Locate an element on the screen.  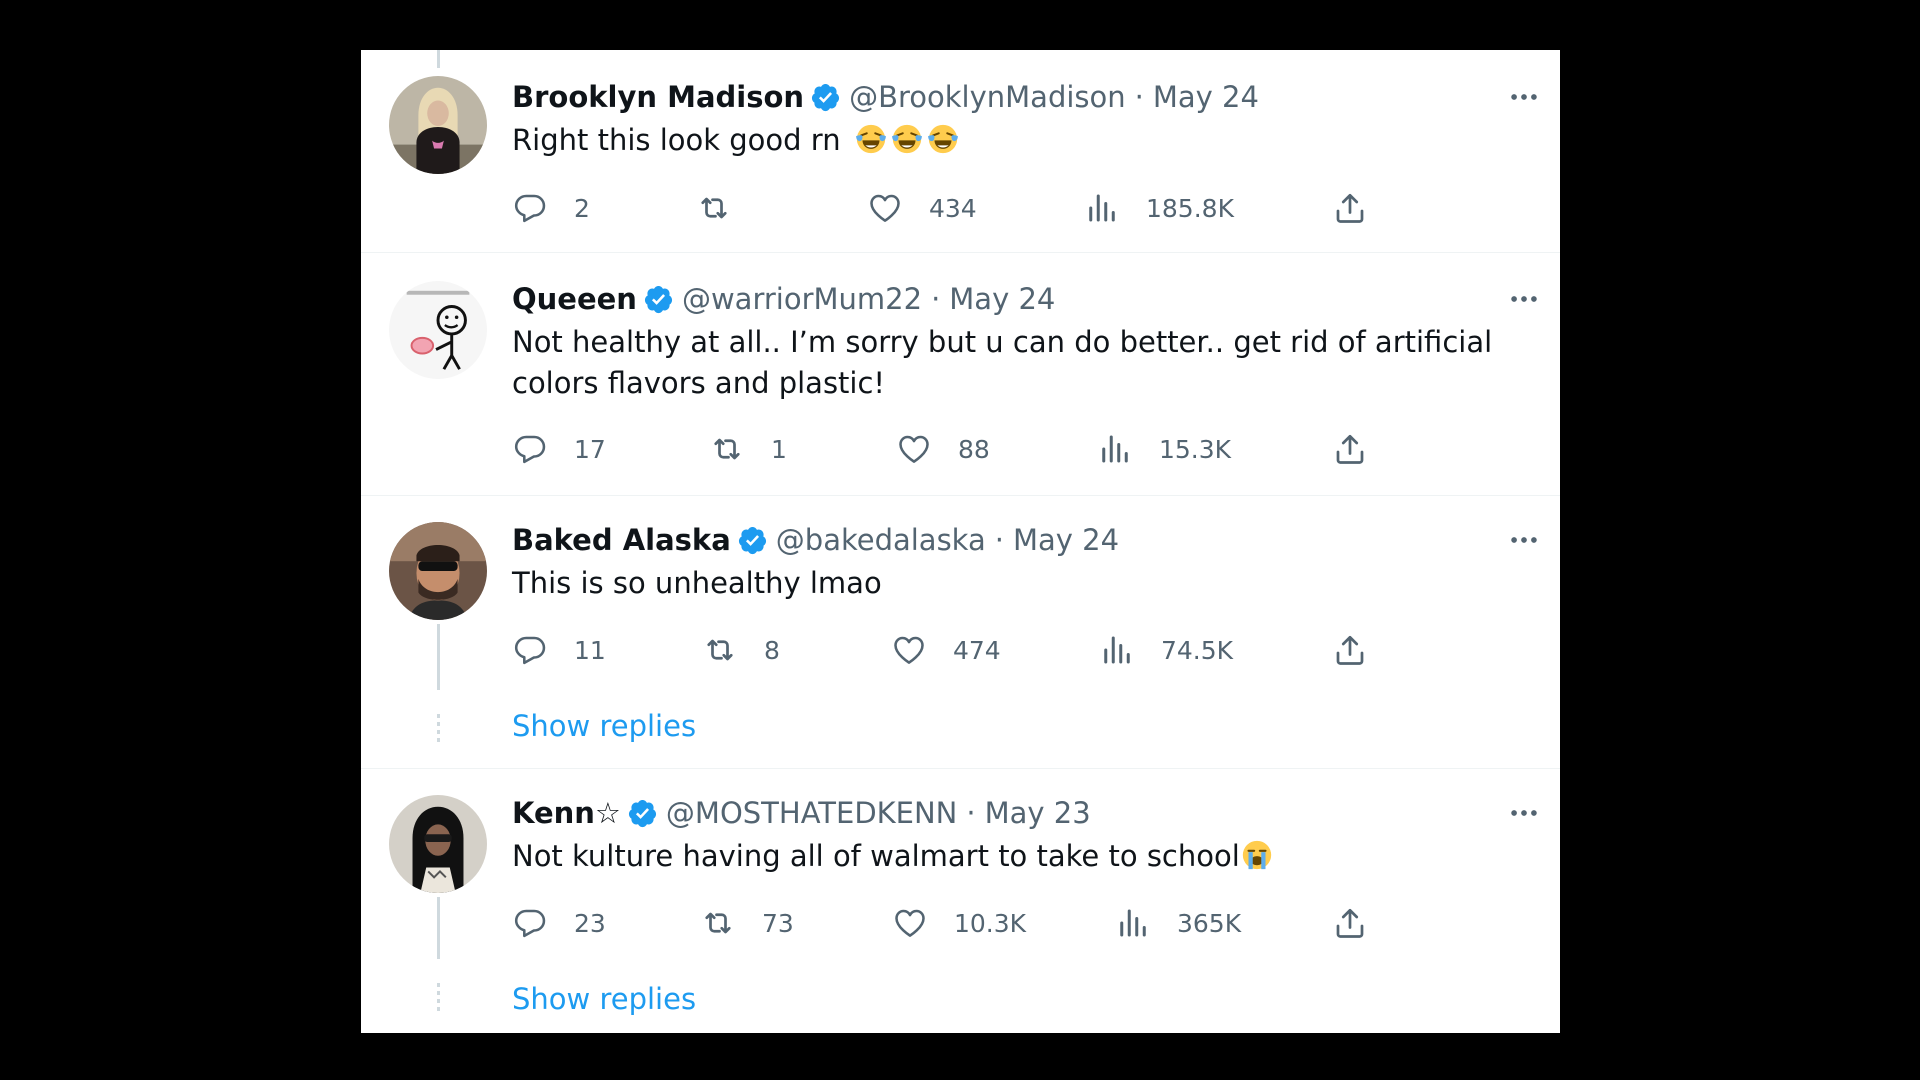
tweet-text: Right this look good rn is located at coordinates (1024, 140).